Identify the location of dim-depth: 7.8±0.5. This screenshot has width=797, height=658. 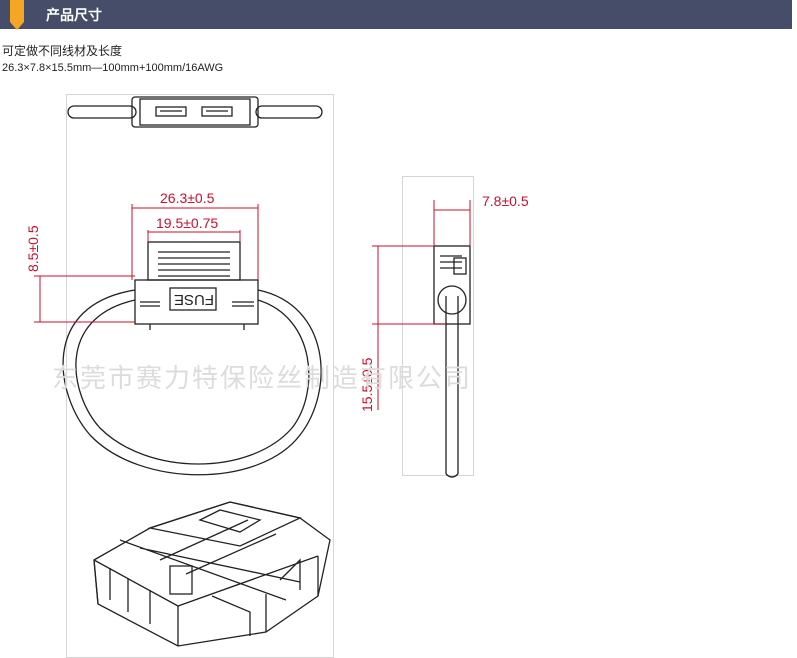
(505, 201).